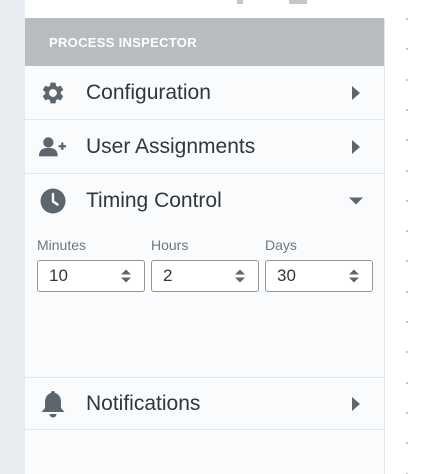  I want to click on section-label: Configuration, so click(148, 92).